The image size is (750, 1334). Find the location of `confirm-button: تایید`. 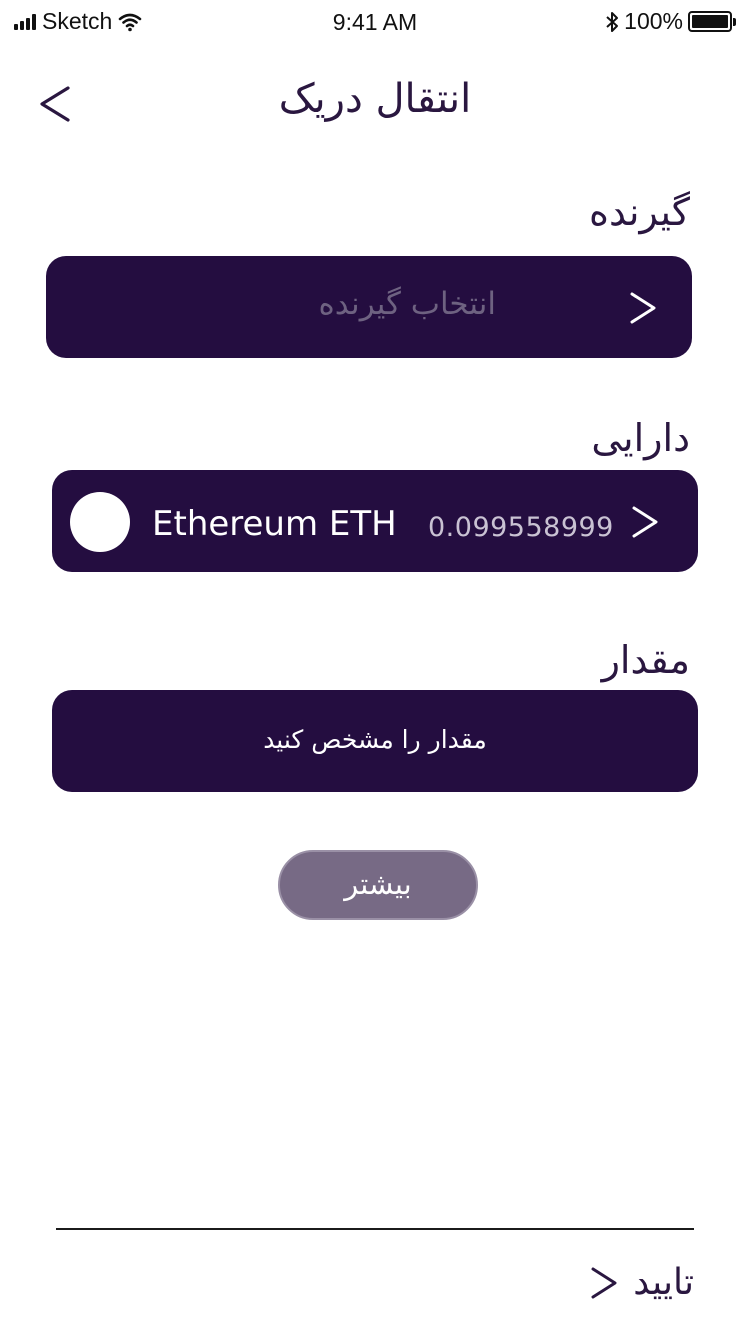

confirm-button: تایید is located at coordinates (641, 1282).